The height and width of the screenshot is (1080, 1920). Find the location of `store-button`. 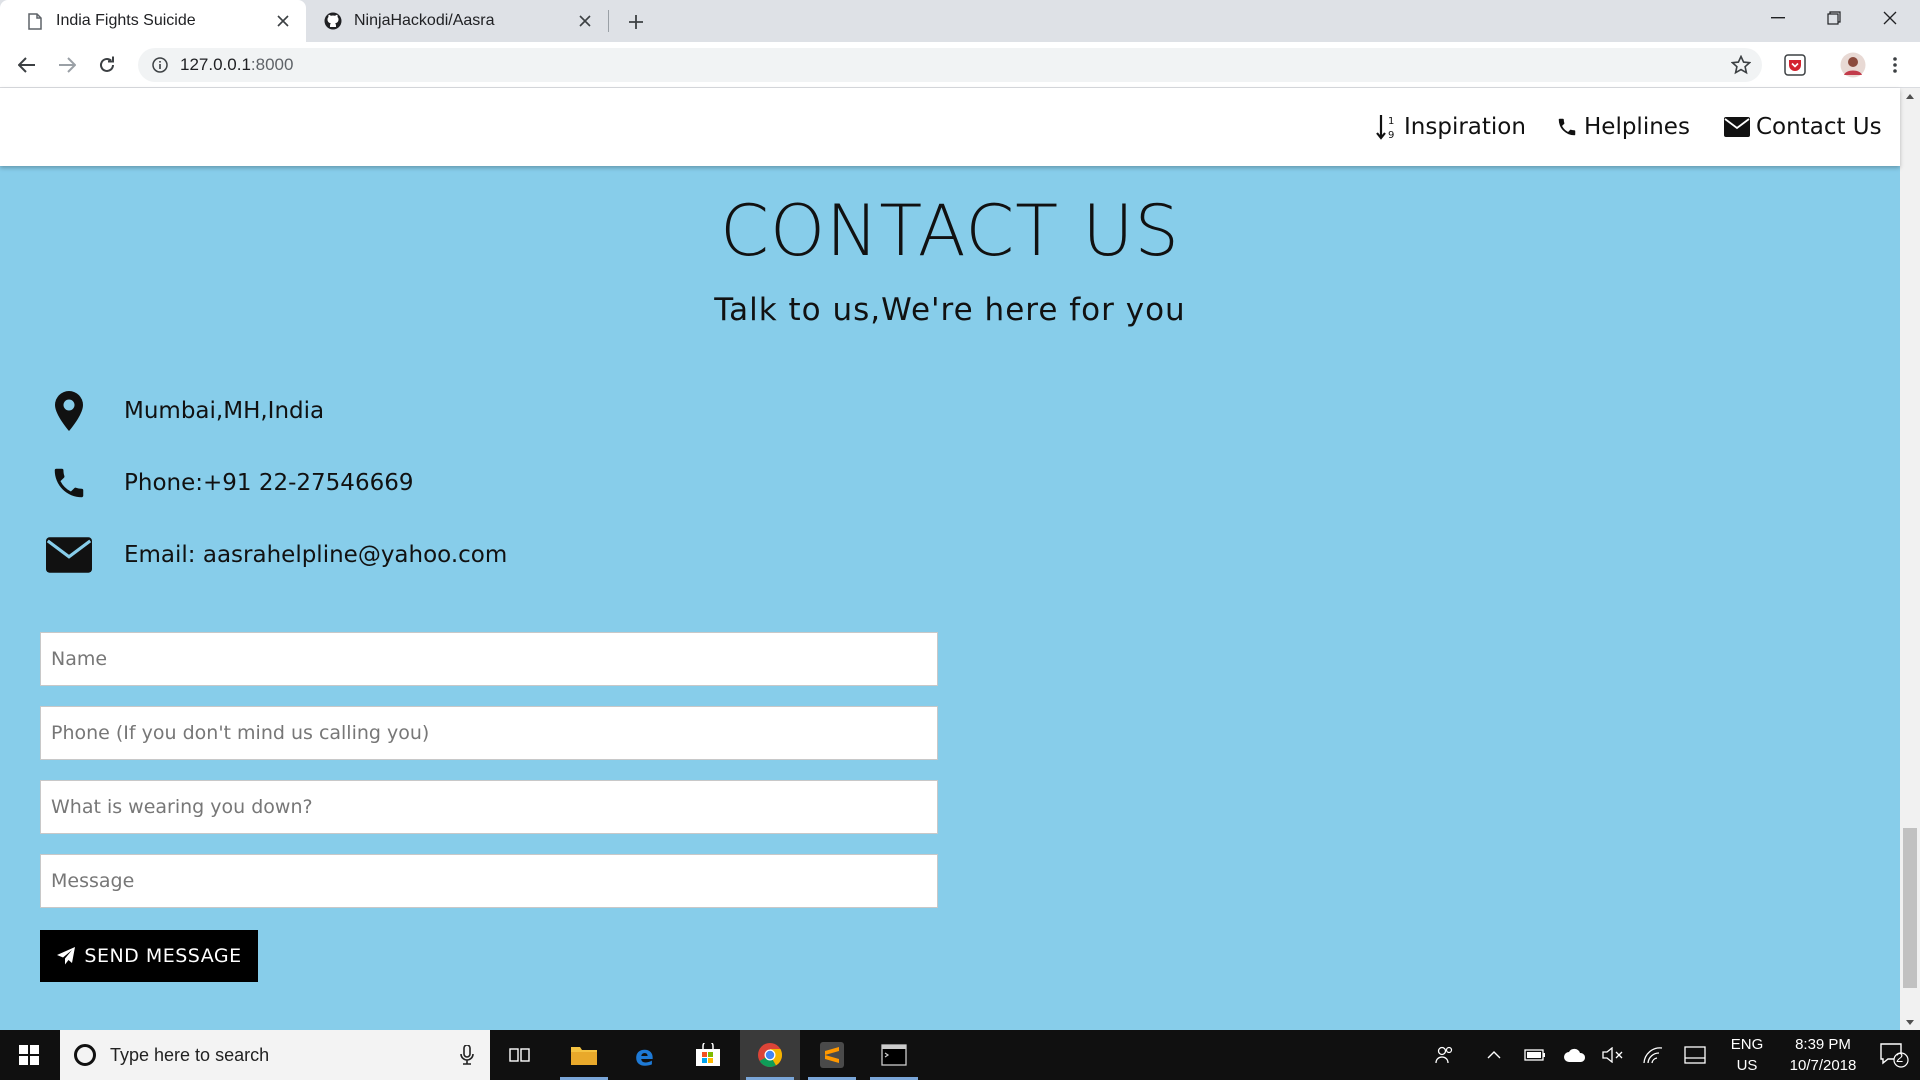

store-button is located at coordinates (708, 1055).